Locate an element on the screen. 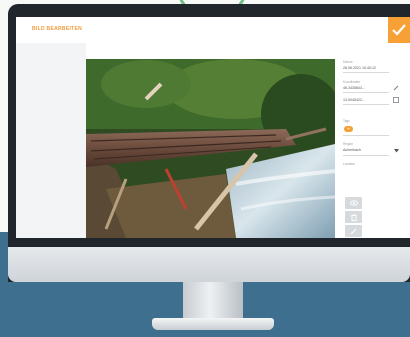  monitor-stand-base is located at coordinates (213, 324).